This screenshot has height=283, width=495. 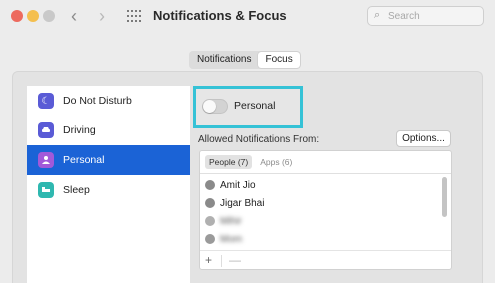 I want to click on list-item: Jigar Bhai, so click(x=234, y=203).